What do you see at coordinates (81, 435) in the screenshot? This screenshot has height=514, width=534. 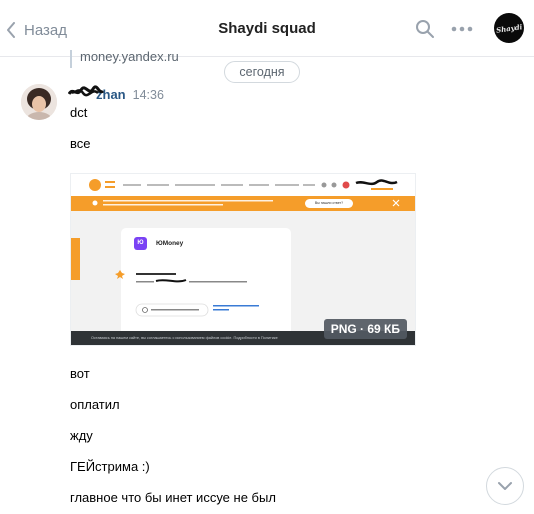 I see `message-text: жду` at bounding box center [81, 435].